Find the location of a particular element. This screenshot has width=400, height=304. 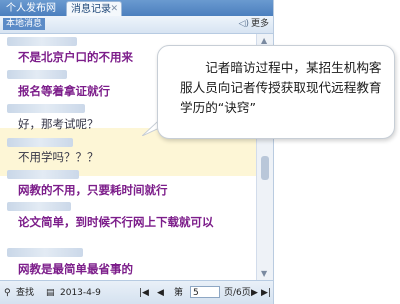

tab-message-history: 消息记录 ✕ is located at coordinates (94, 8).